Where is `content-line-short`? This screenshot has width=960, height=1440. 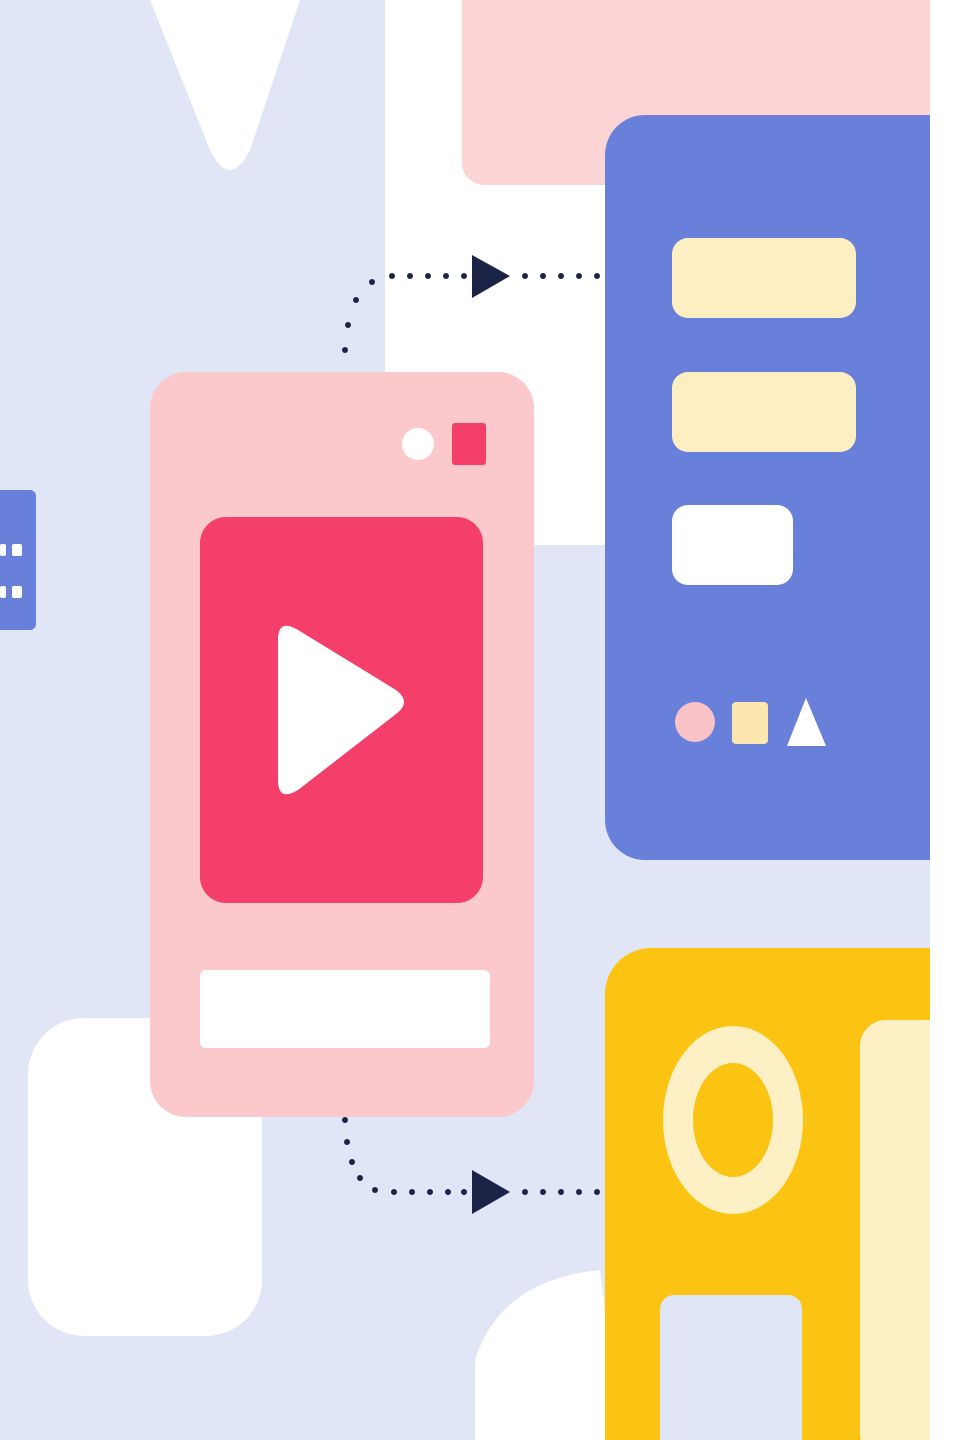
content-line-short is located at coordinates (732, 545).